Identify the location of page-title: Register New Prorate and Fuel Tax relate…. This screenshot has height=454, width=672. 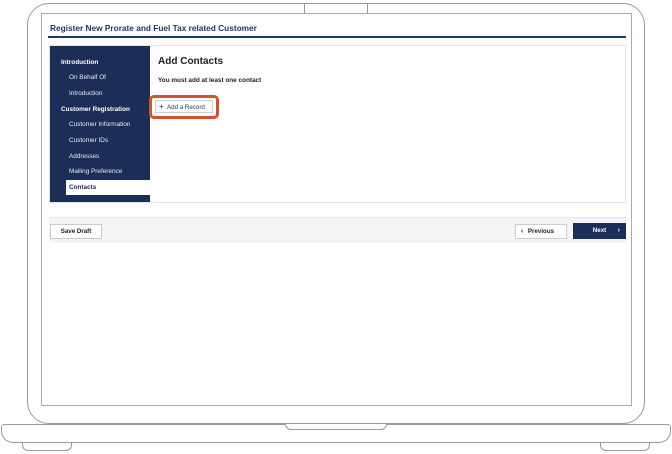
(153, 28).